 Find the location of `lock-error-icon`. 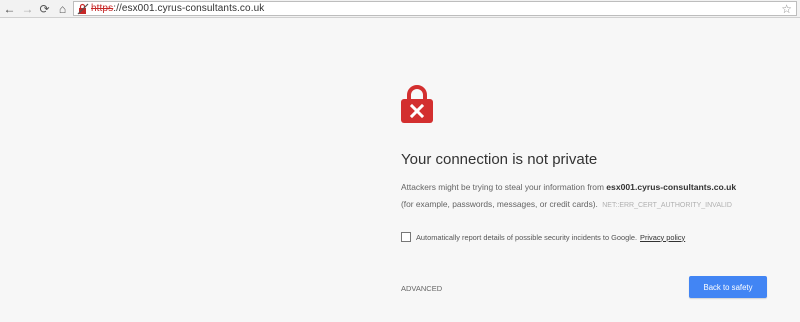

lock-error-icon is located at coordinates (417, 104).